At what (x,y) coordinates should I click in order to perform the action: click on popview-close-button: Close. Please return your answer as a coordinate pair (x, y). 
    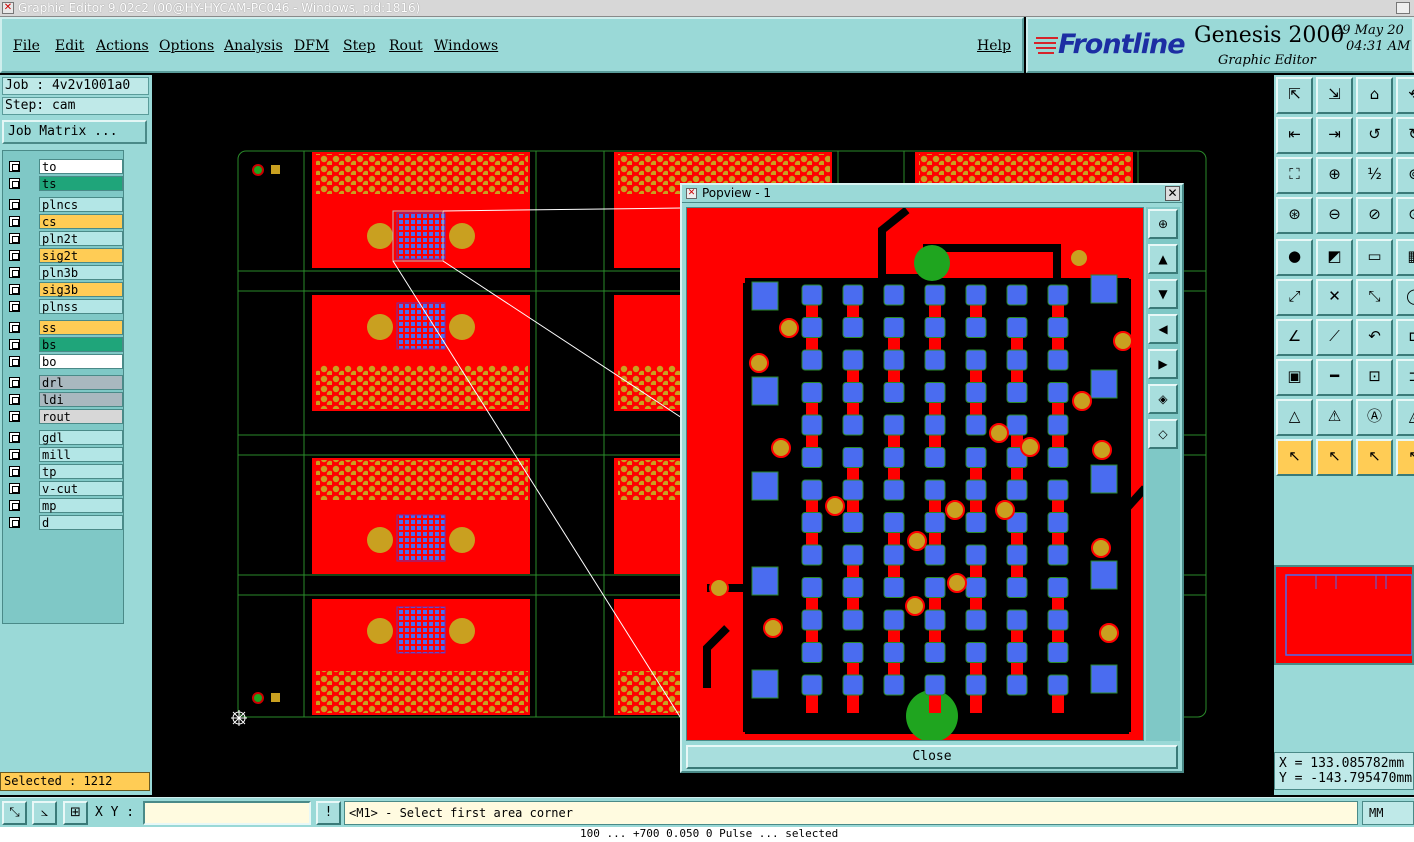
    Looking at the image, I should click on (932, 757).